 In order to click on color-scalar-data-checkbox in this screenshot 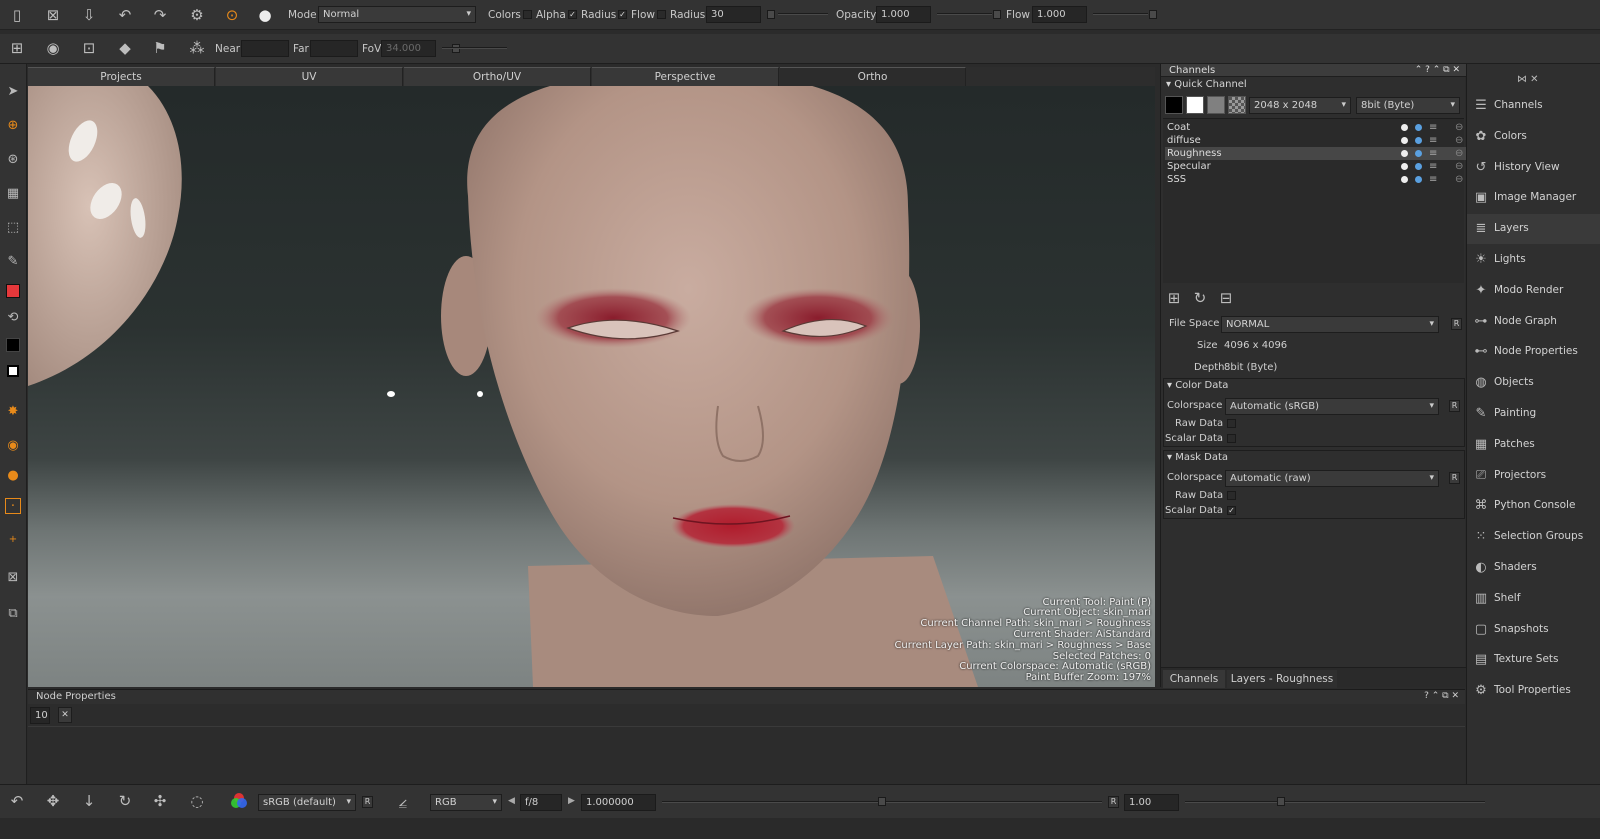, I will do `click(1231, 438)`.